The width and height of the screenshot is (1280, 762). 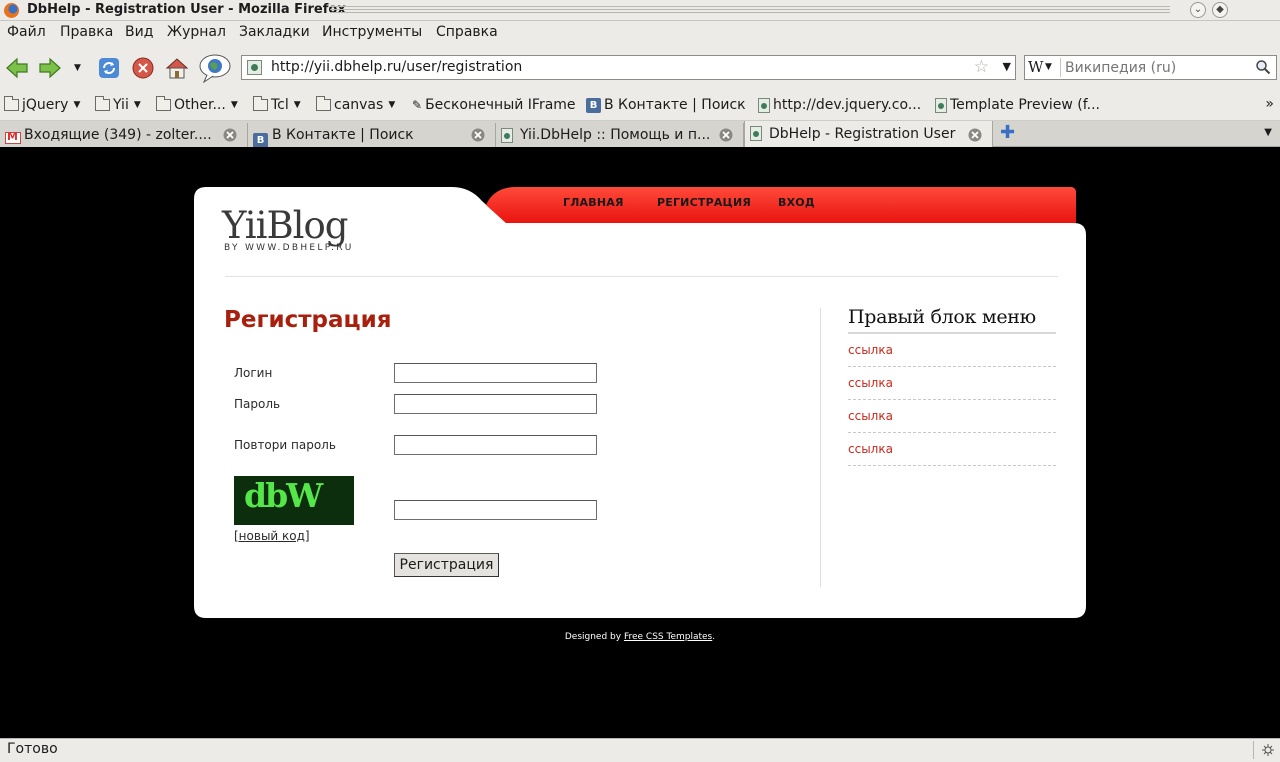 I want to click on url-dropdown-icon: ▼, so click(x=1007, y=66).